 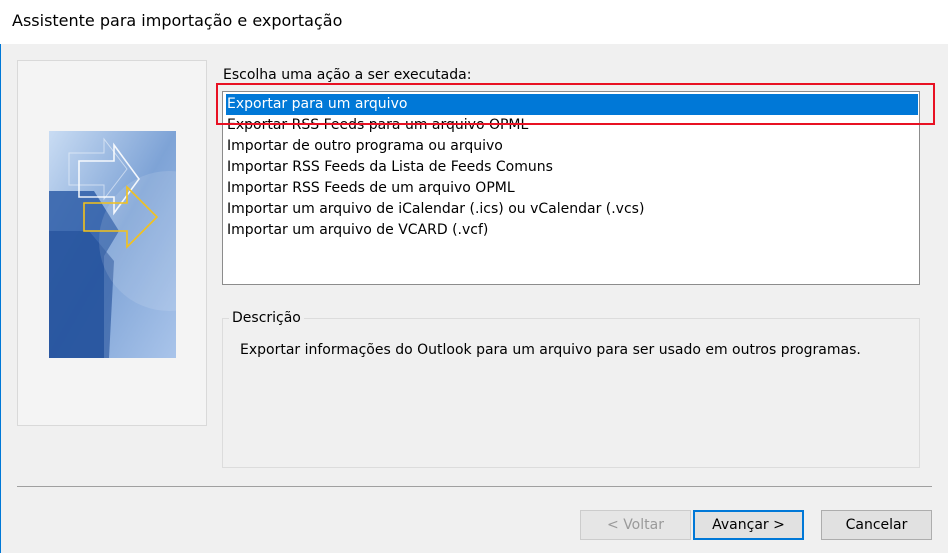 What do you see at coordinates (347, 75) in the screenshot?
I see `choose-action-label: Escolha uma ação a ser executada:` at bounding box center [347, 75].